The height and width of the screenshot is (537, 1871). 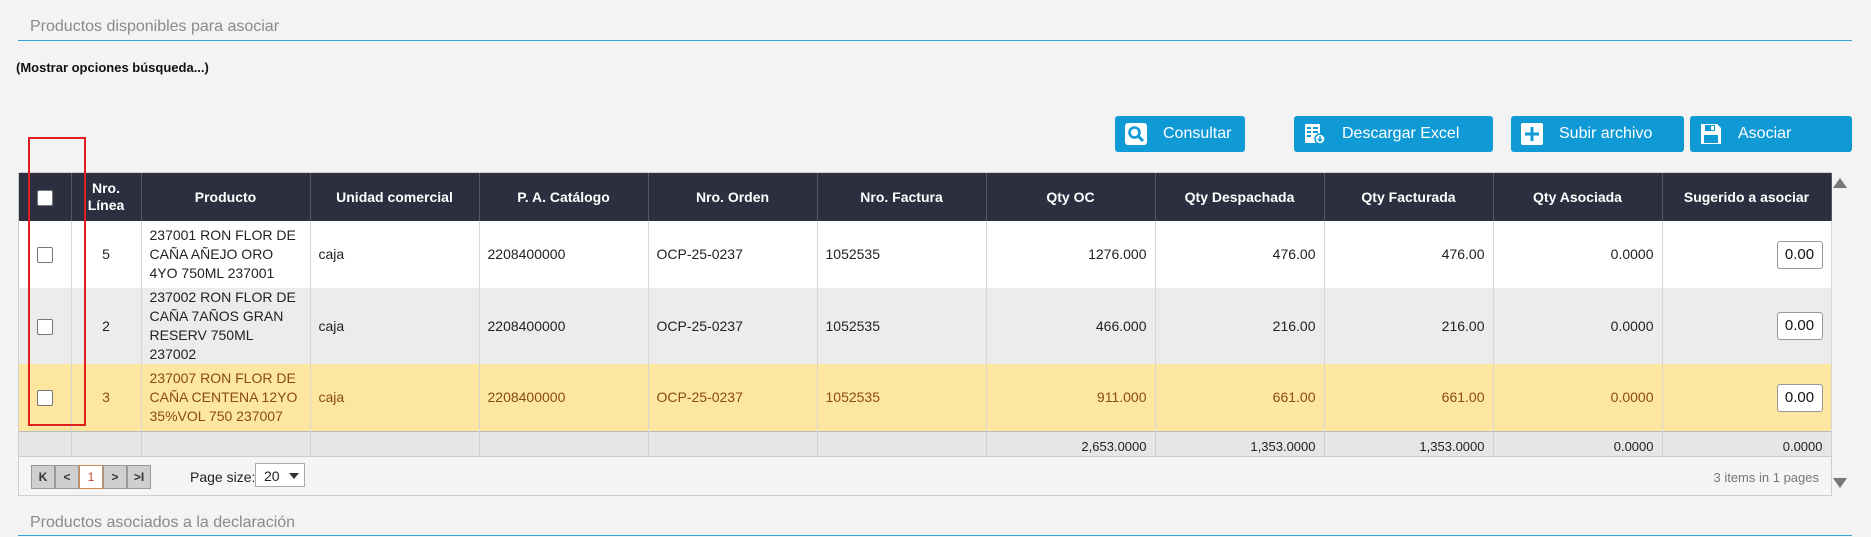 I want to click on chevron-left-icon: <, so click(x=67, y=477).